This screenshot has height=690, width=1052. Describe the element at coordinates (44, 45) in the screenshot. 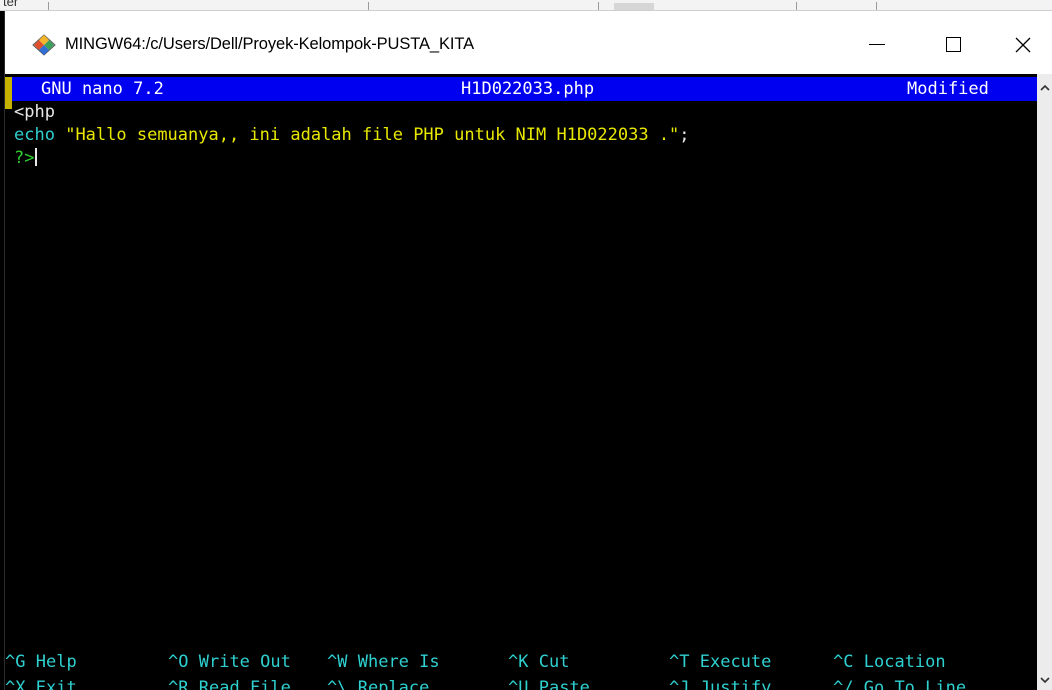

I see `git-bash-icon` at that location.